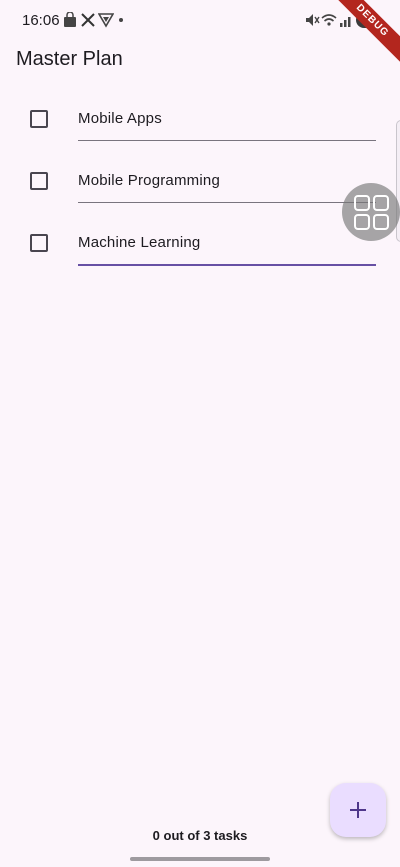 This screenshot has height=867, width=400. I want to click on task-summary: 0 out of 3 tasks, so click(200, 835).